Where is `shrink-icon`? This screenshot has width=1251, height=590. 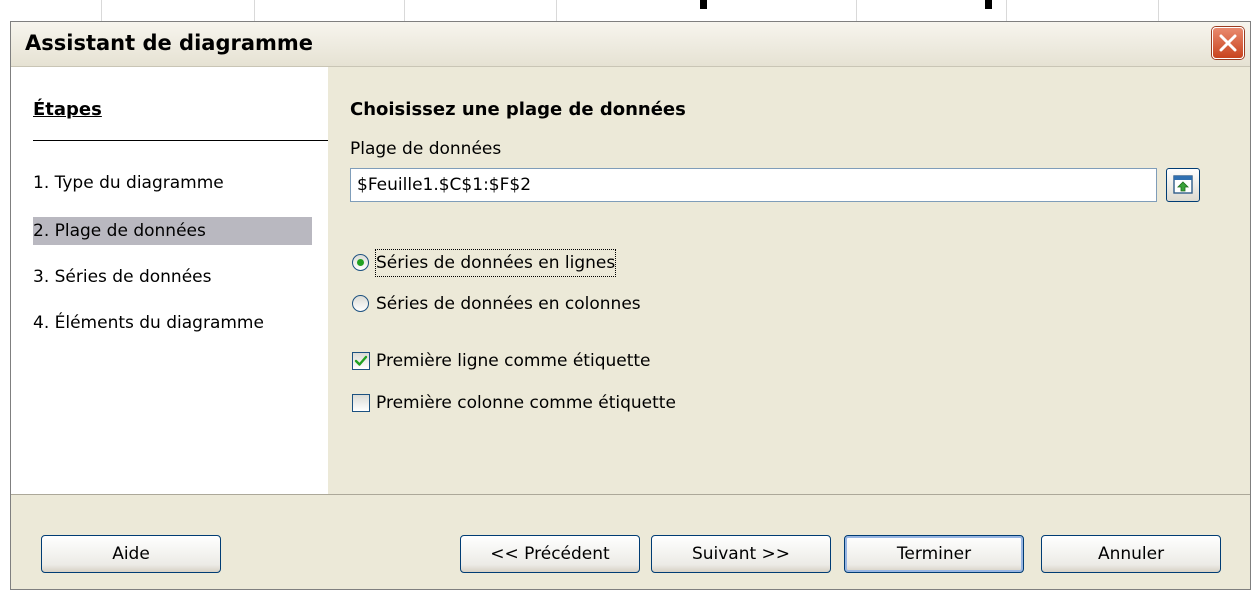 shrink-icon is located at coordinates (1183, 184).